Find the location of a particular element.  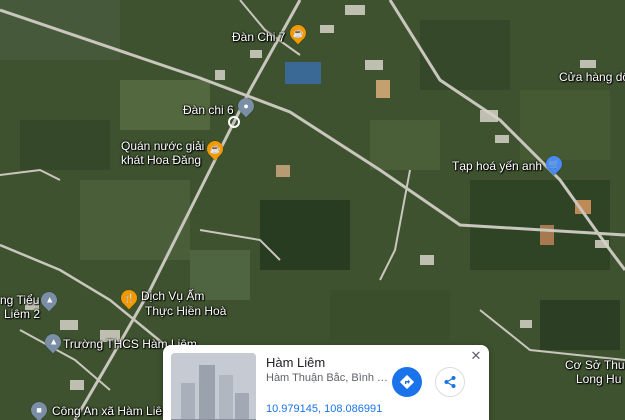

poi-label-cong-an: Công An xã Hàm Liê is located at coordinates (107, 411).